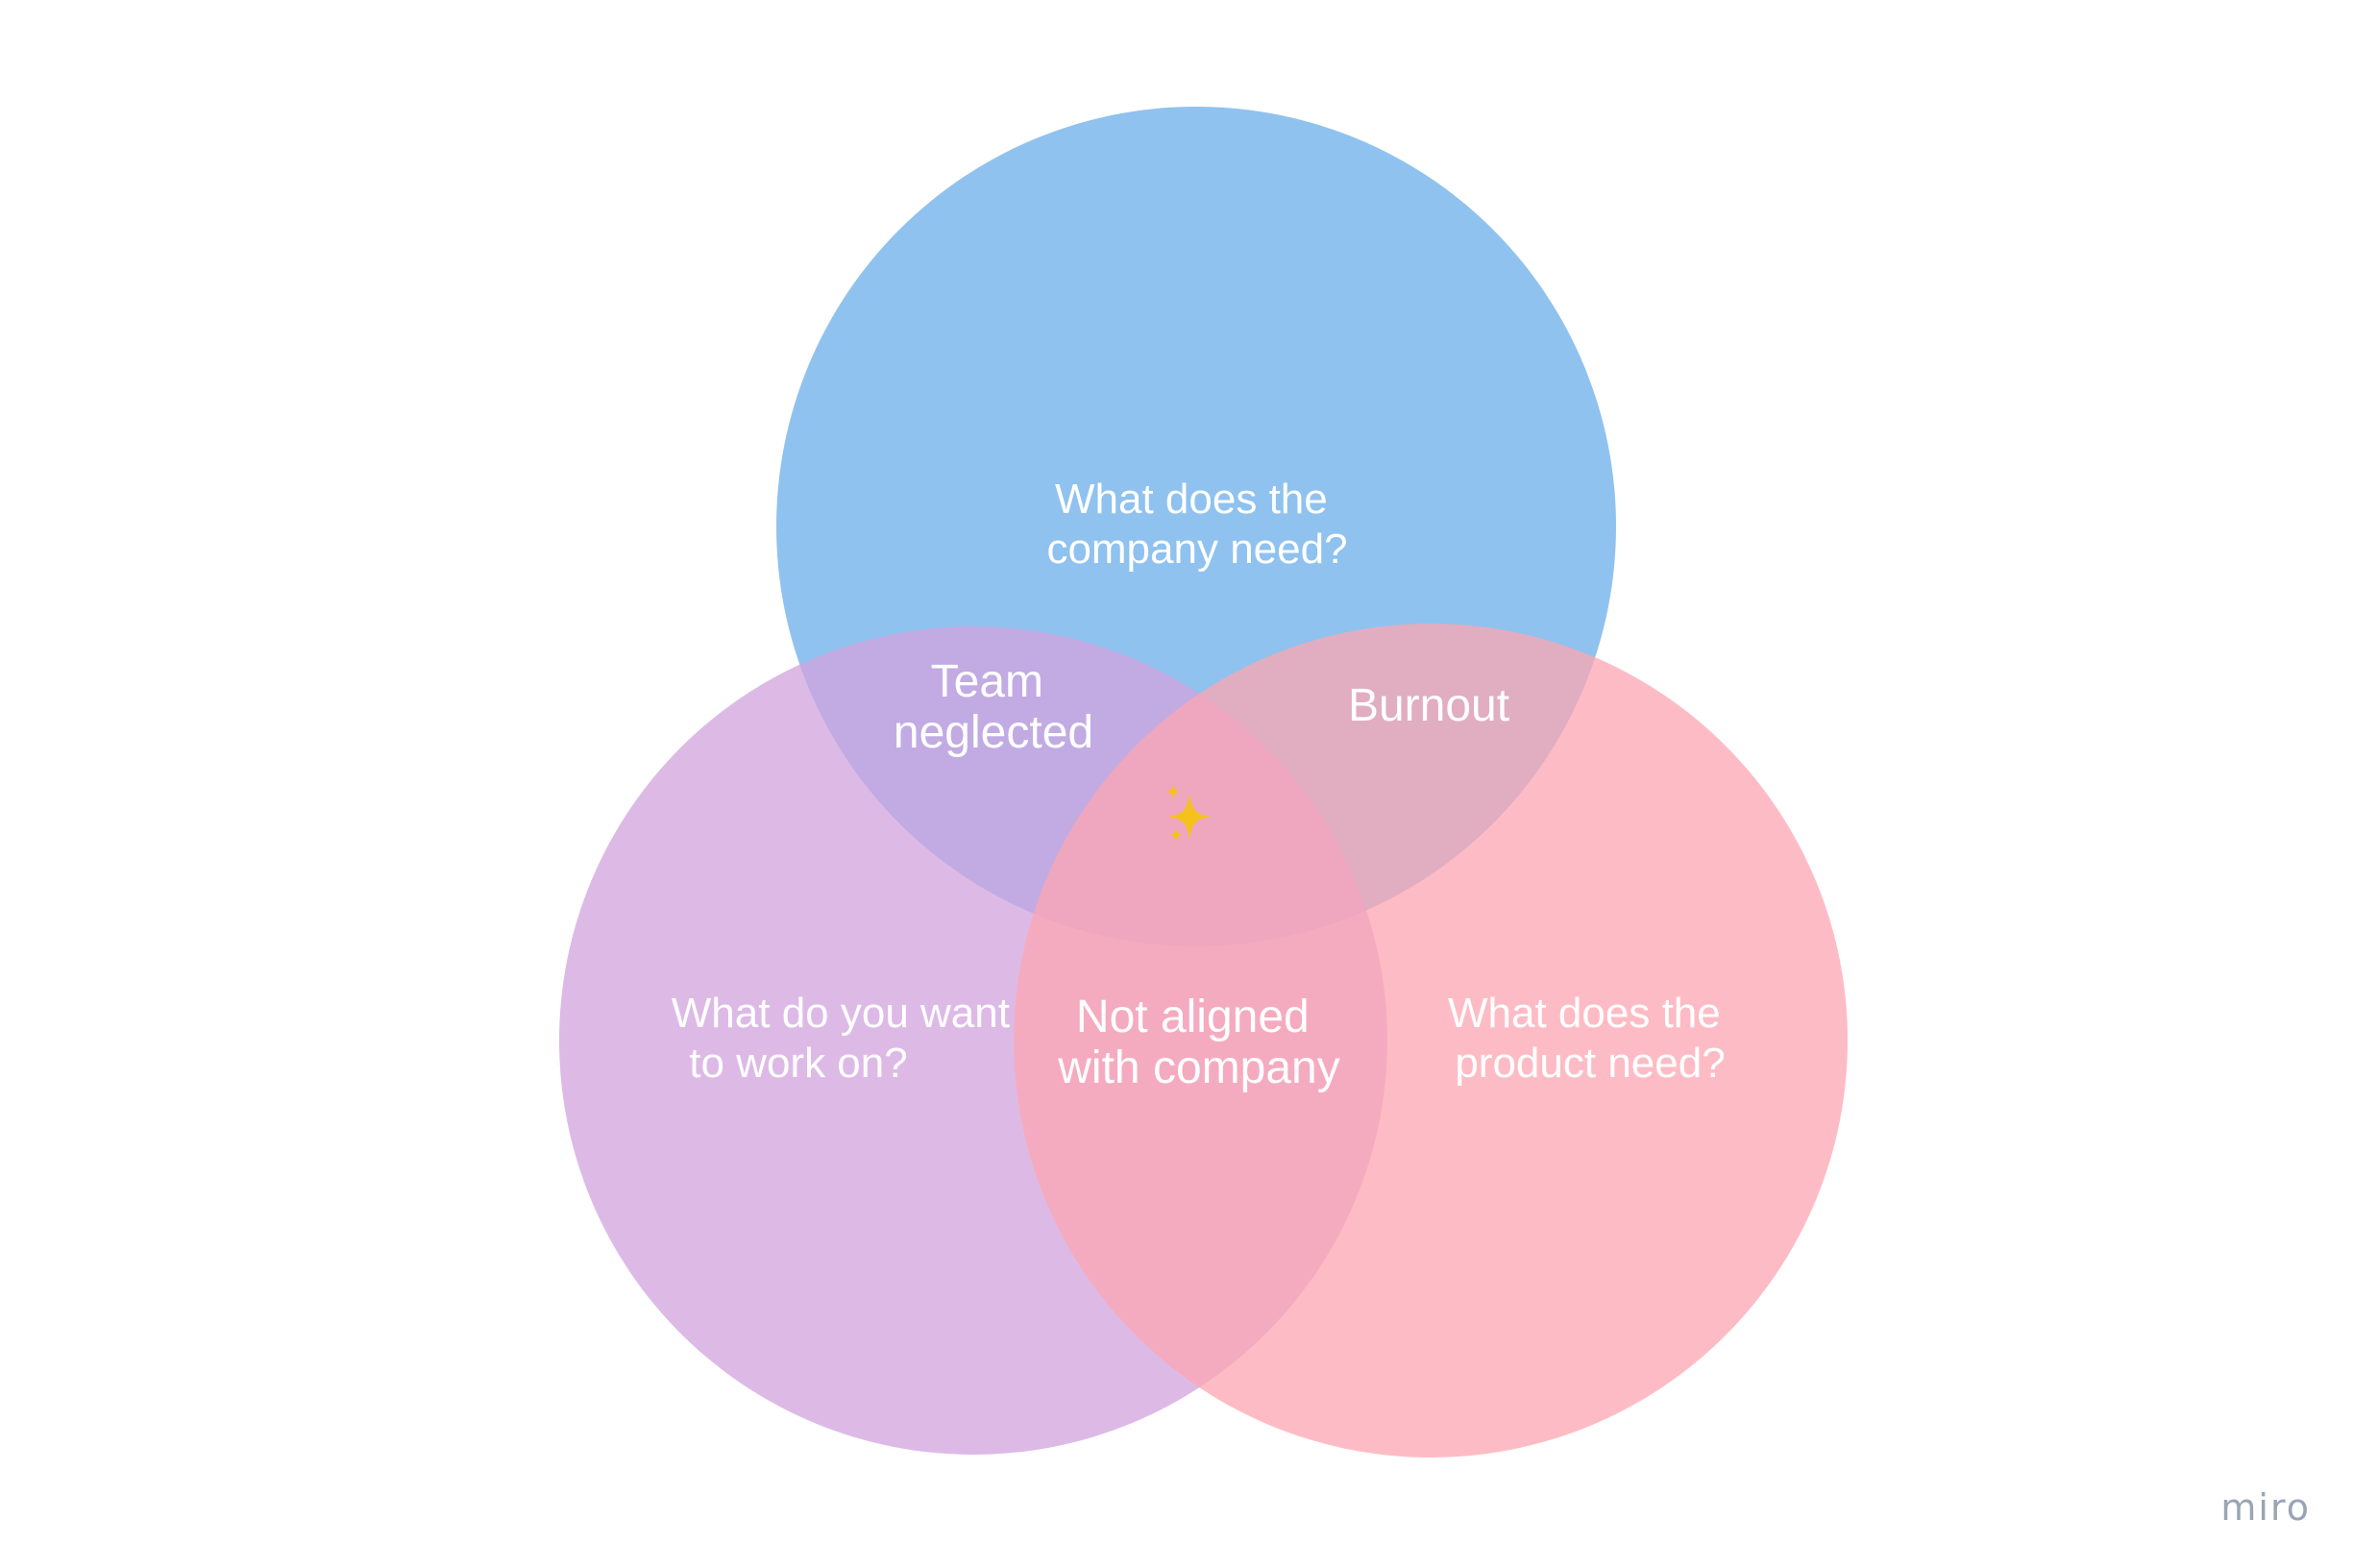  What do you see at coordinates (798, 1064) in the screenshot?
I see `you-label-line2: to work on?` at bounding box center [798, 1064].